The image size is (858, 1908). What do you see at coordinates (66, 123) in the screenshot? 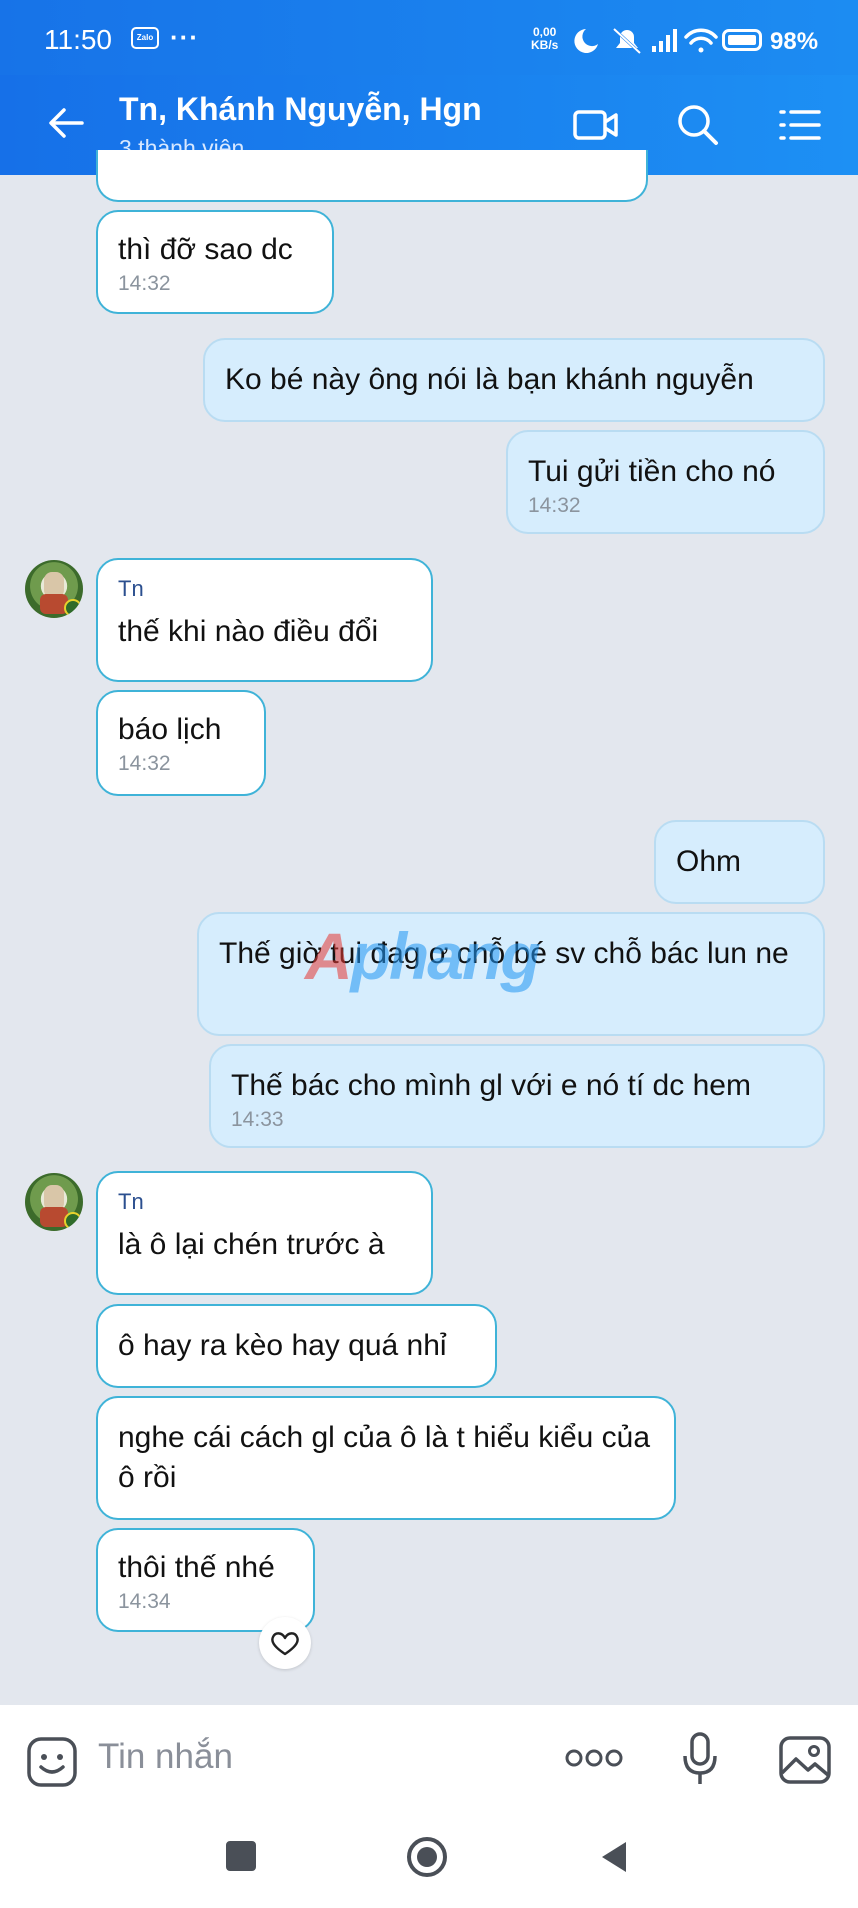
I see `back-arrow-icon` at bounding box center [66, 123].